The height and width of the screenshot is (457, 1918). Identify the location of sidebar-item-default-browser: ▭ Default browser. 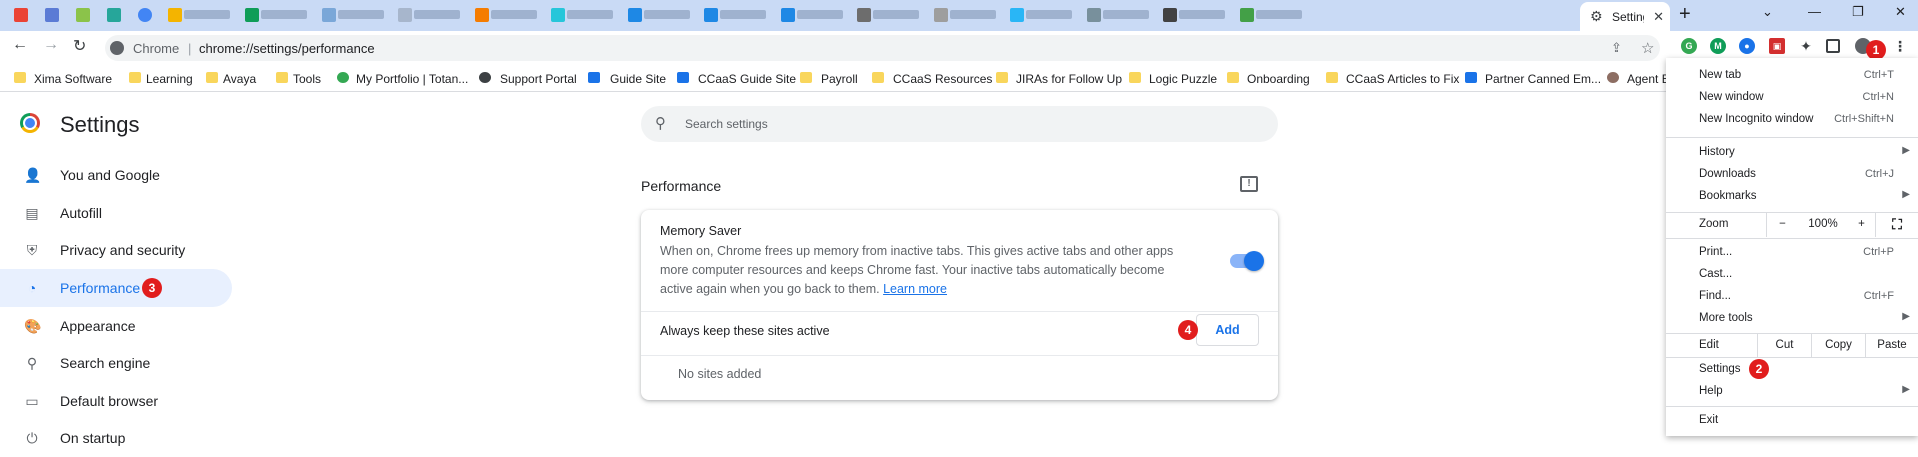
(116, 401).